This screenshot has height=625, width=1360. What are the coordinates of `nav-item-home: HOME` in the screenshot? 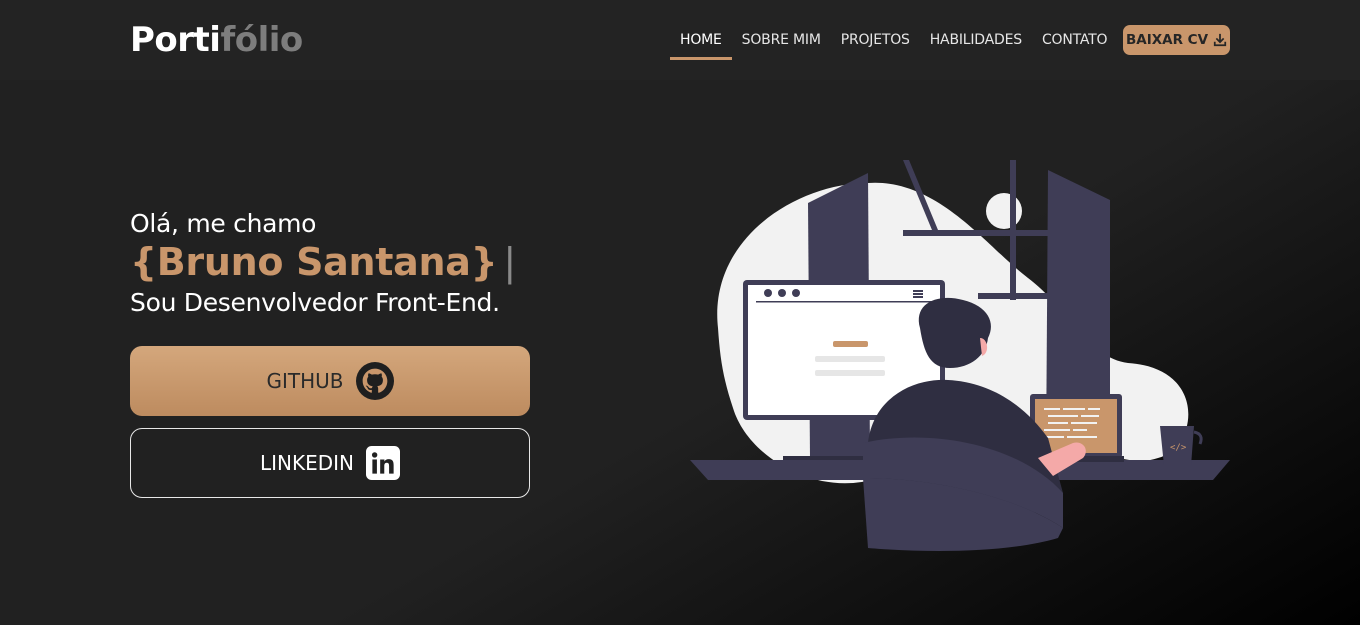 It's located at (701, 30).